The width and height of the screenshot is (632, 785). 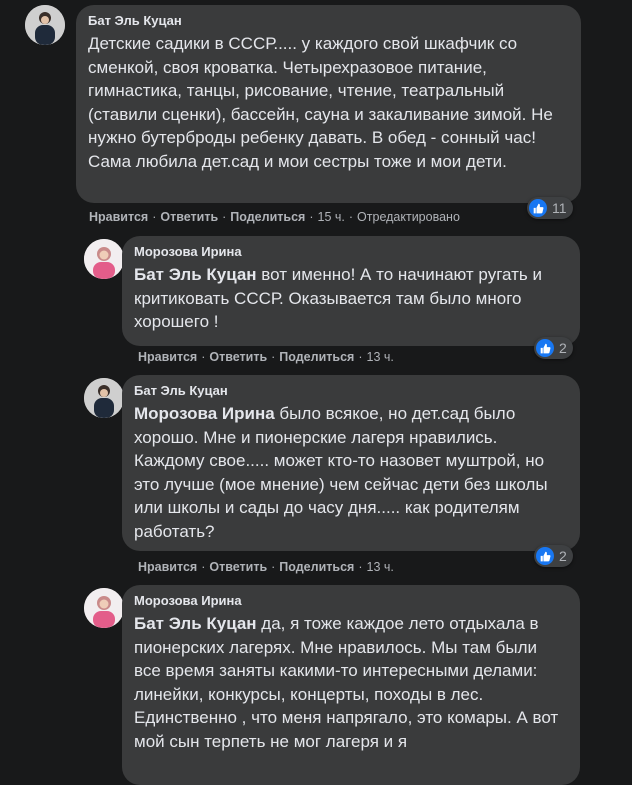 What do you see at coordinates (559, 208) in the screenshot?
I see `reaction-count: 11` at bounding box center [559, 208].